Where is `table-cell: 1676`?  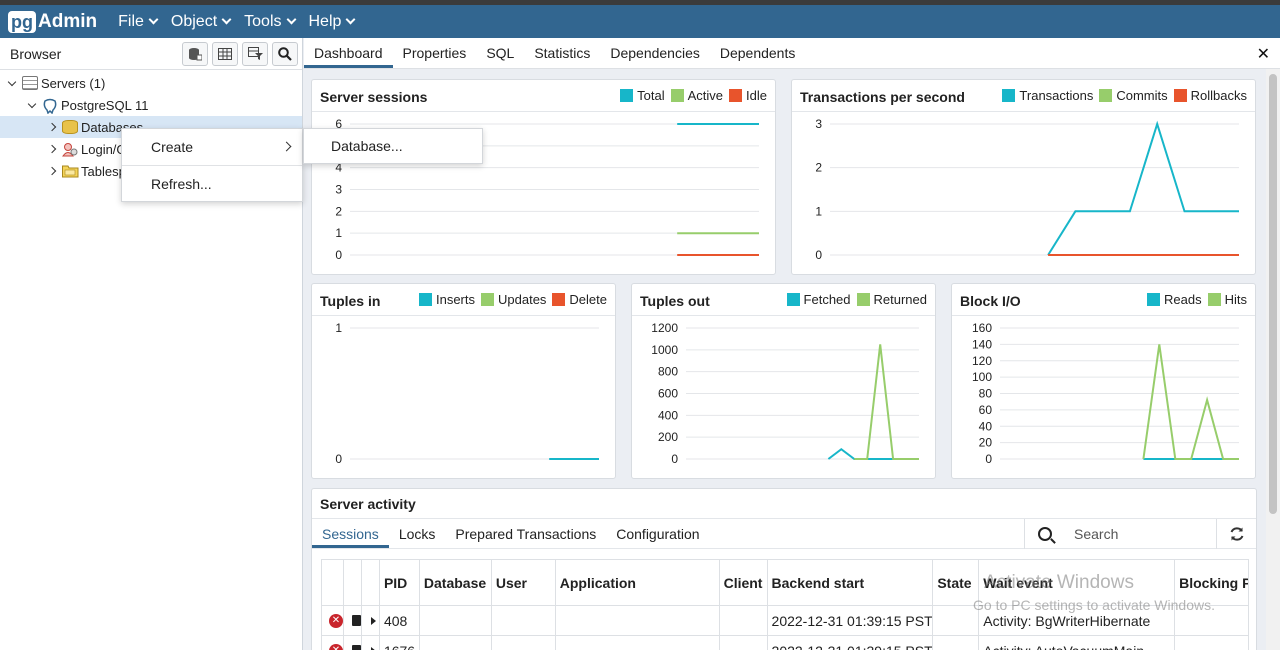 table-cell: 1676 is located at coordinates (400, 643).